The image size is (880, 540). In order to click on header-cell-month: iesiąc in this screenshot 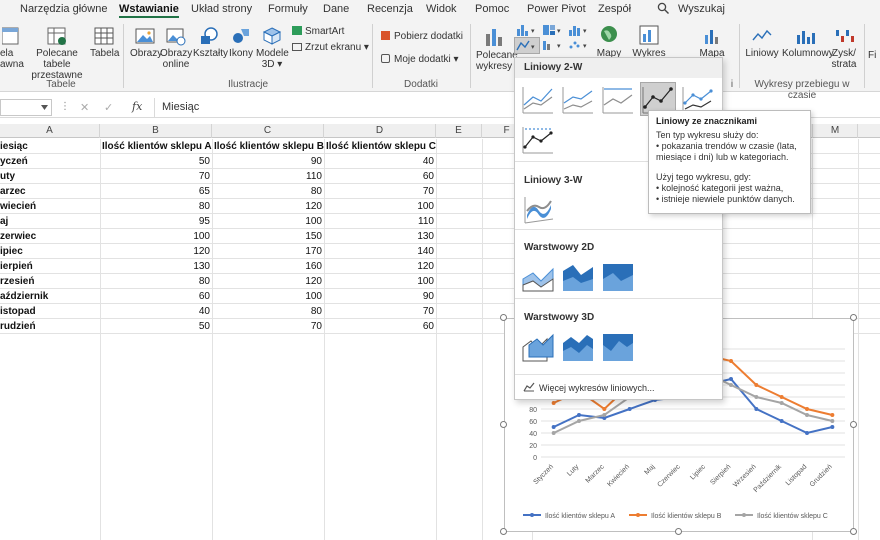, I will do `click(50, 146)`.